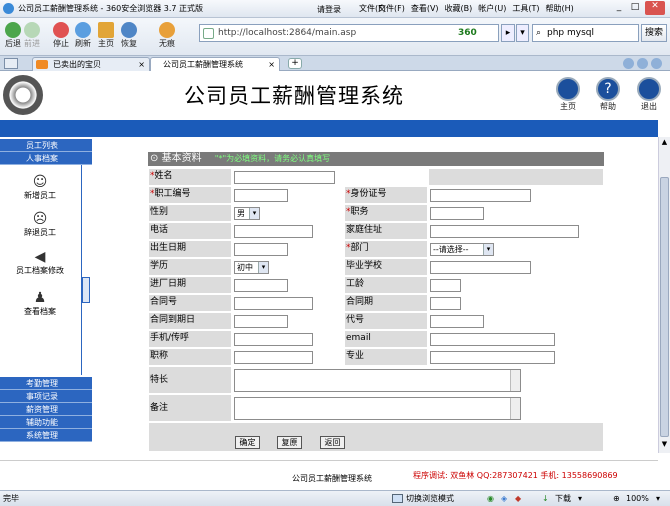 This screenshot has width=670, height=506. Describe the element at coordinates (273, 339) in the screenshot. I see `mobile-input` at that location.